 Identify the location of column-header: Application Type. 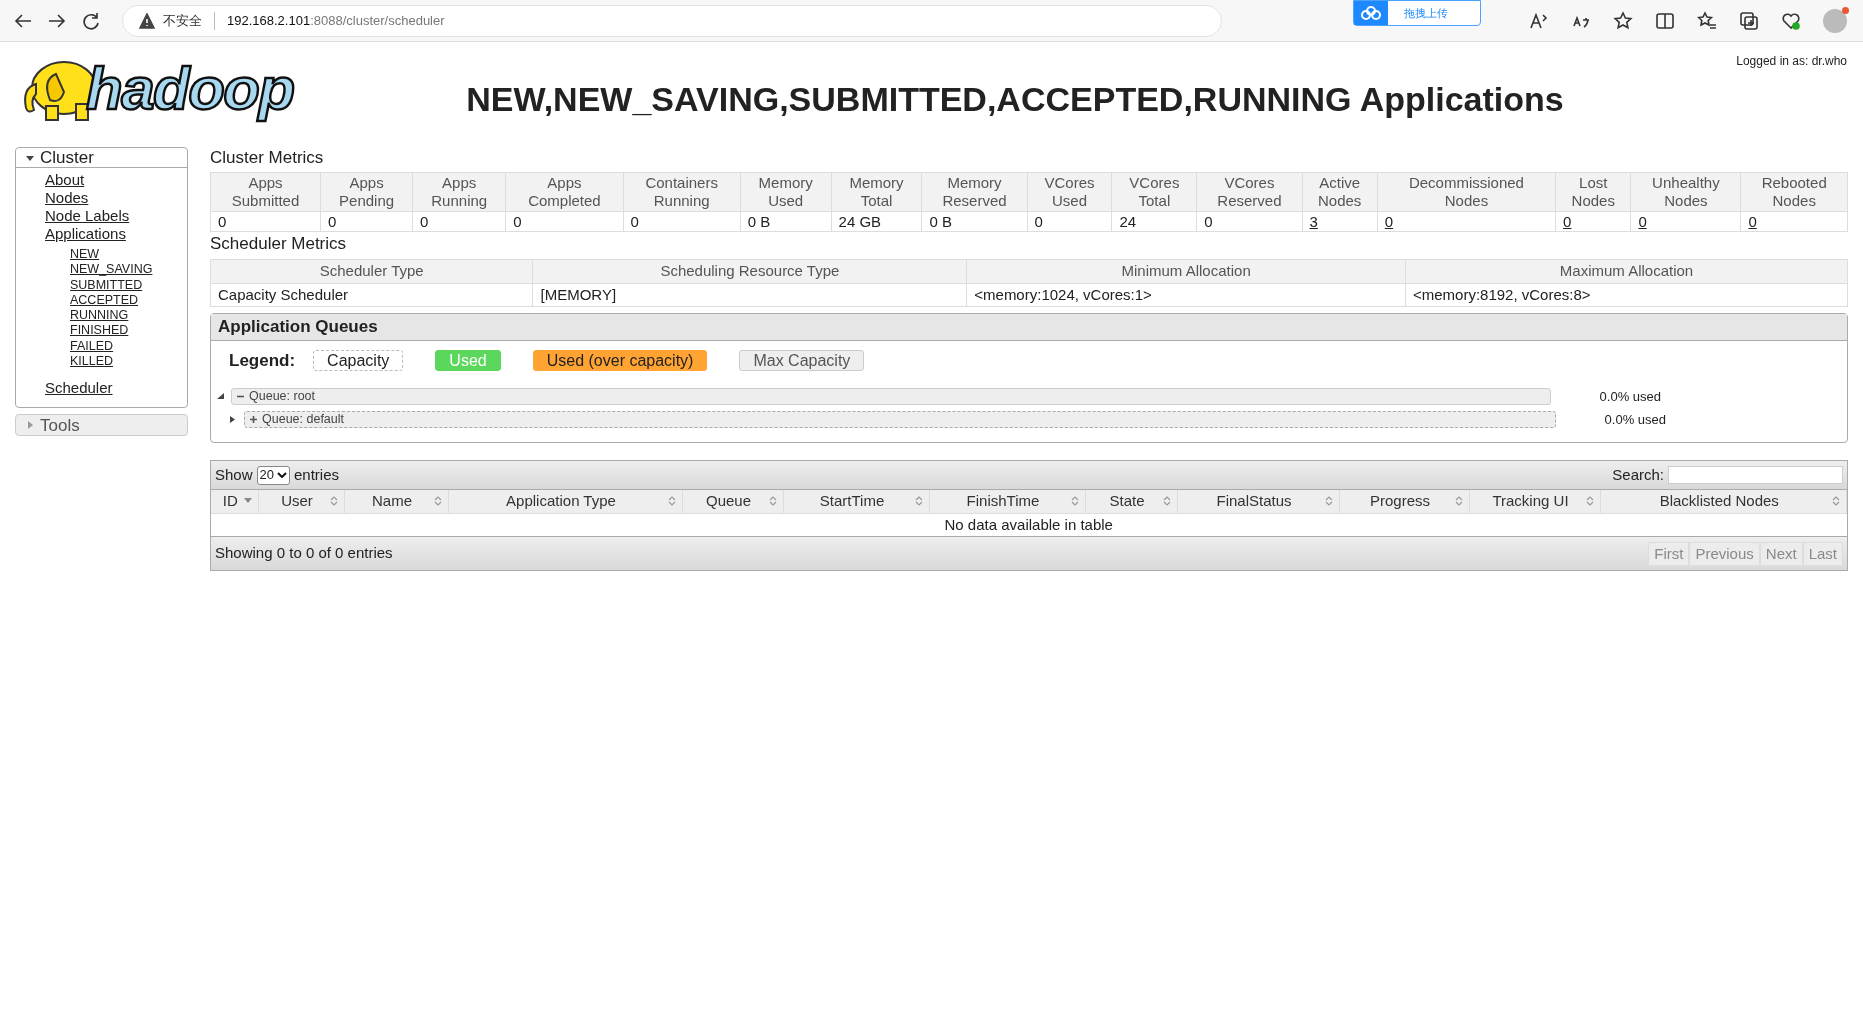
(561, 501).